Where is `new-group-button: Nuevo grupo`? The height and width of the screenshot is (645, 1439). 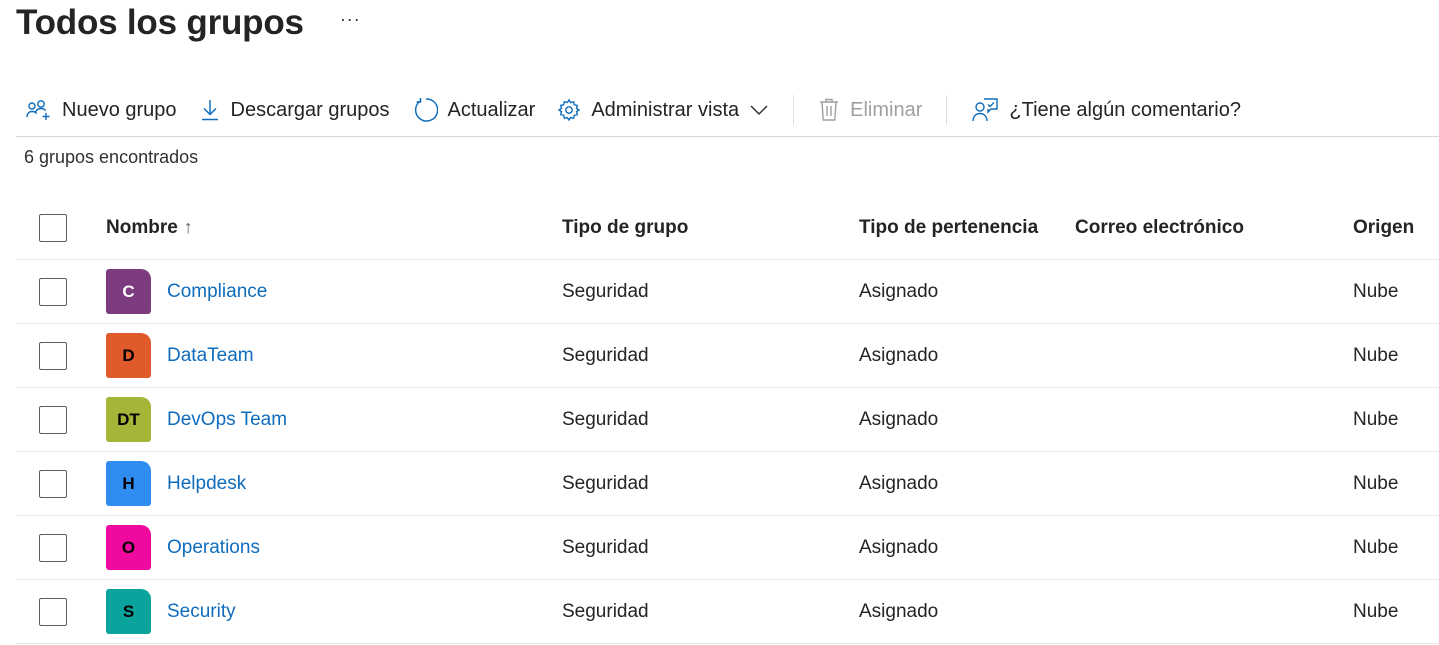
new-group-button: Nuevo grupo is located at coordinates (102, 110).